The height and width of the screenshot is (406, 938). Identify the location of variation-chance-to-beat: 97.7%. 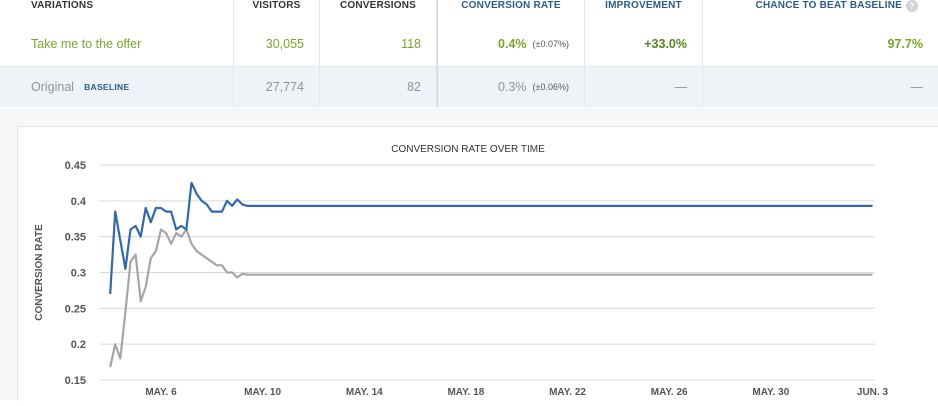
(905, 44).